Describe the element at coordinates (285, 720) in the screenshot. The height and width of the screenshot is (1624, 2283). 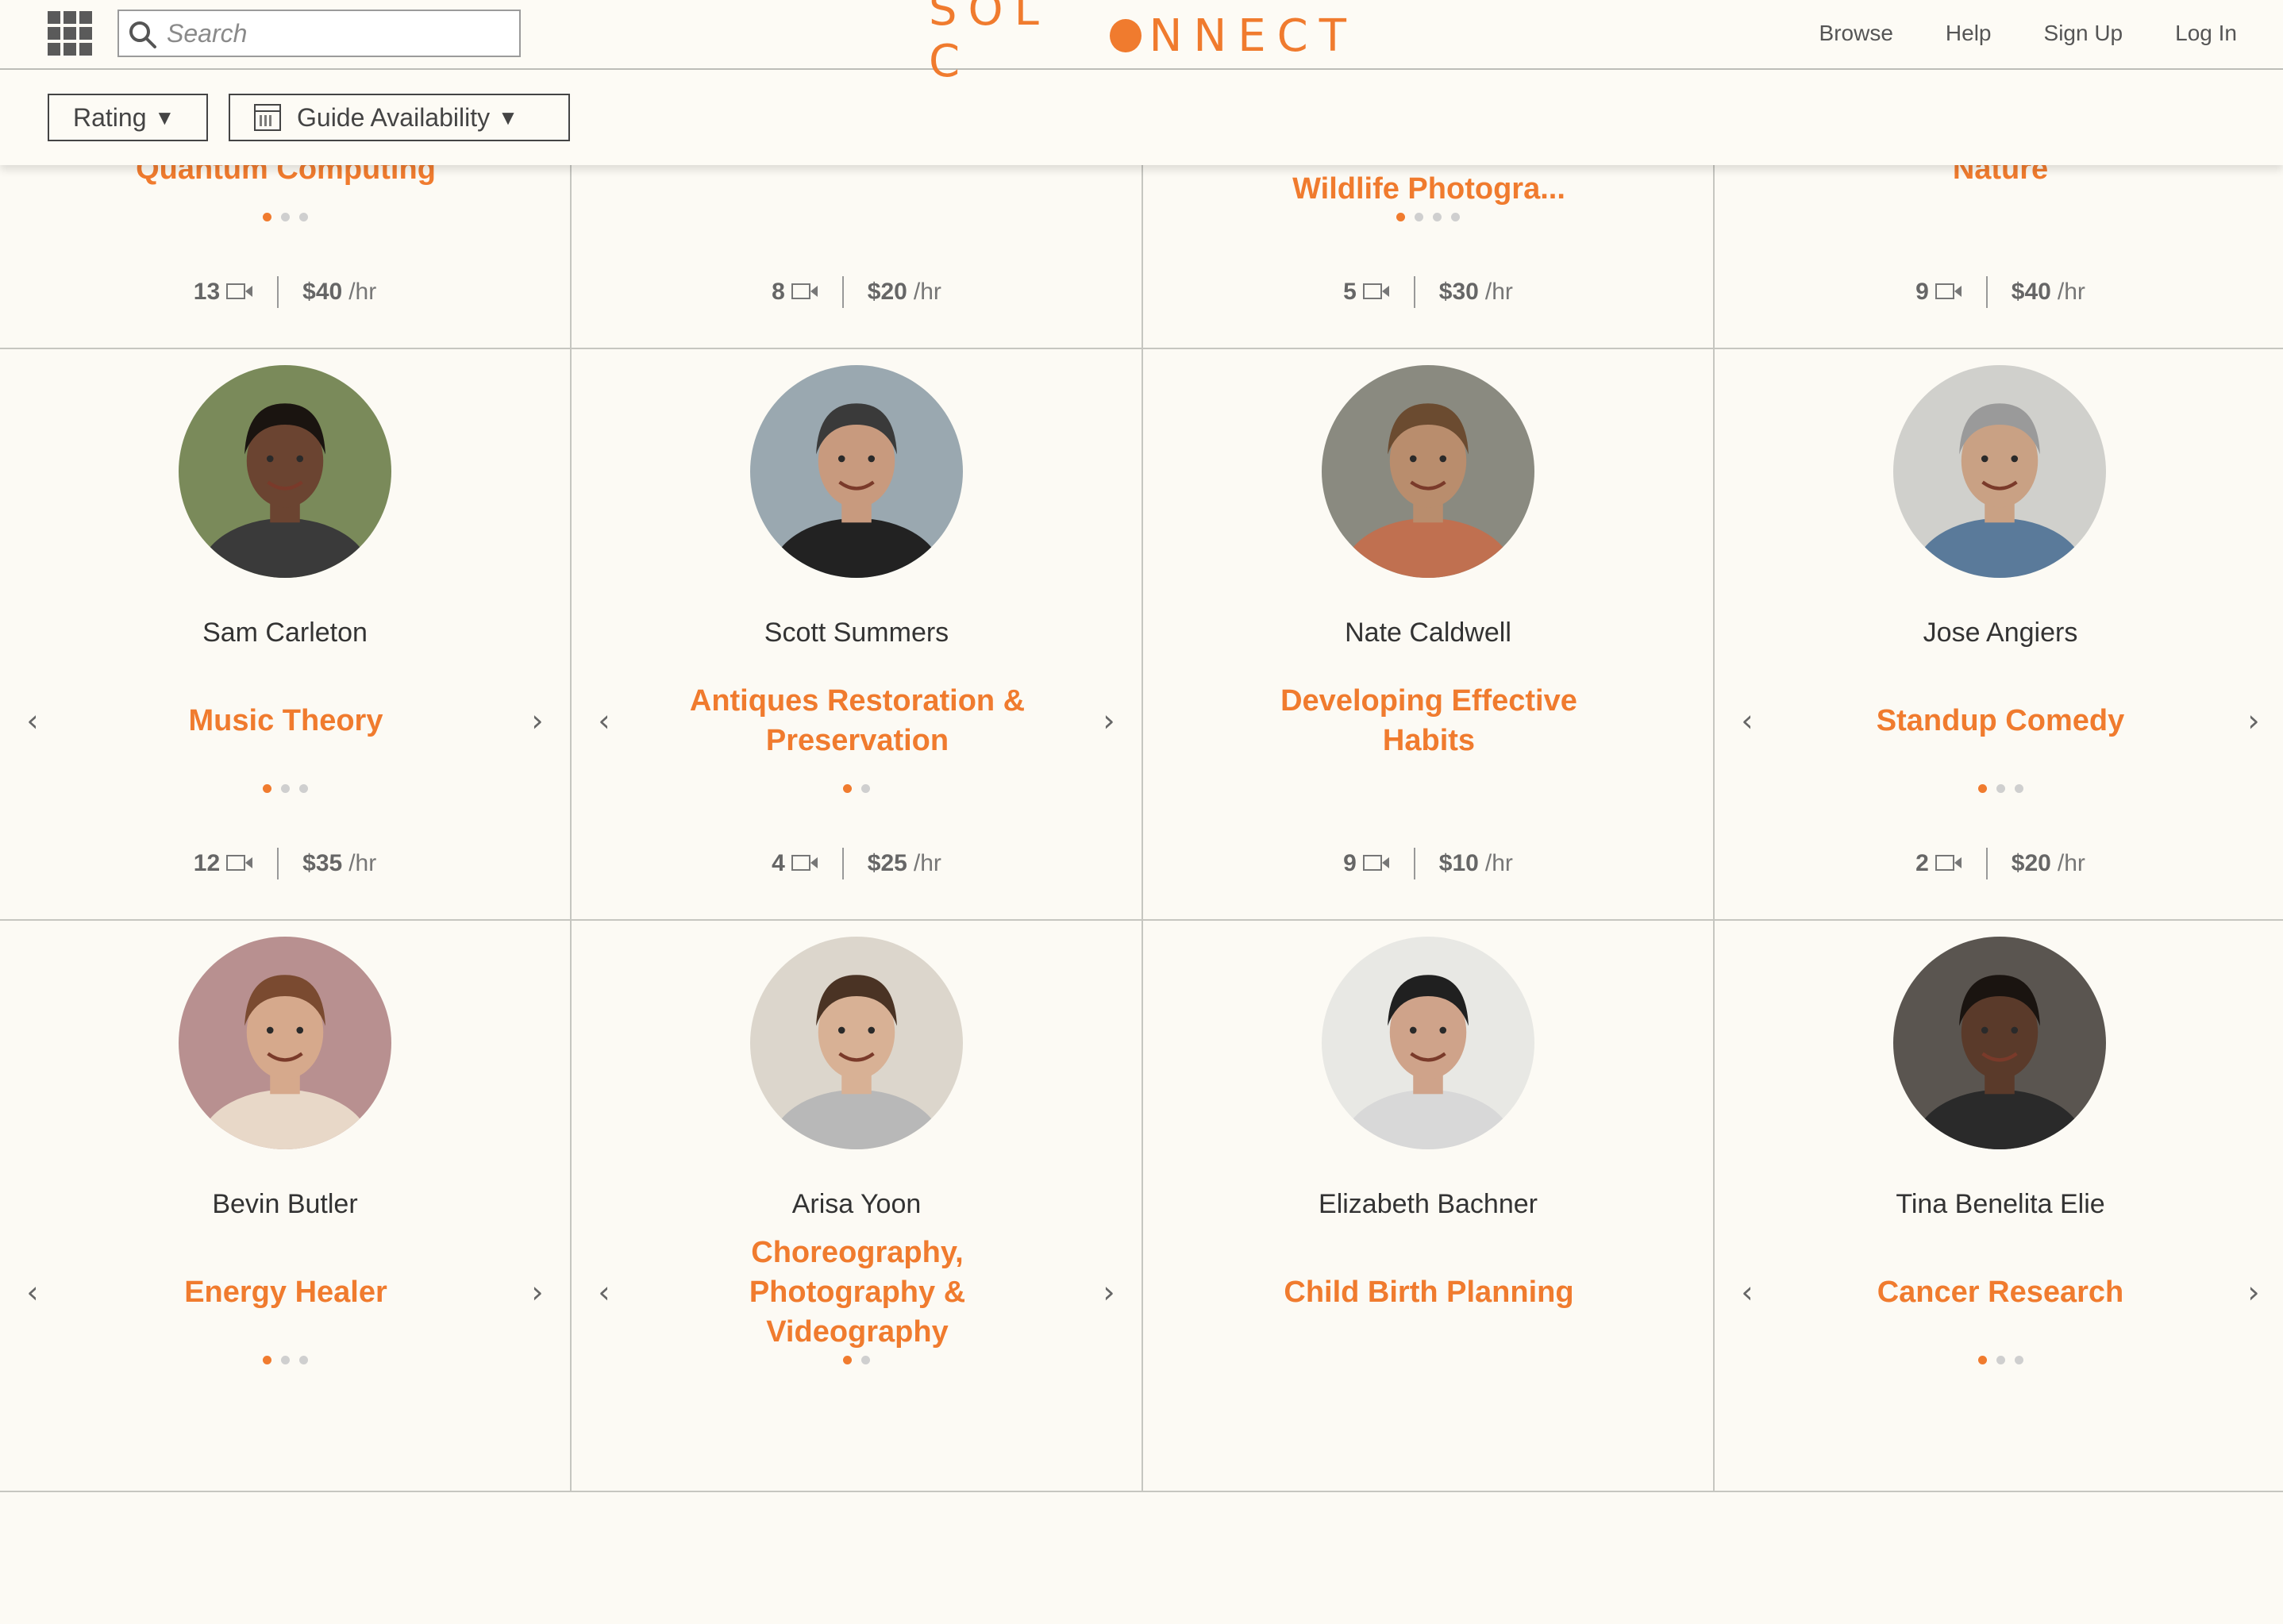
I see `guide-topic-link: Music Theory` at that location.